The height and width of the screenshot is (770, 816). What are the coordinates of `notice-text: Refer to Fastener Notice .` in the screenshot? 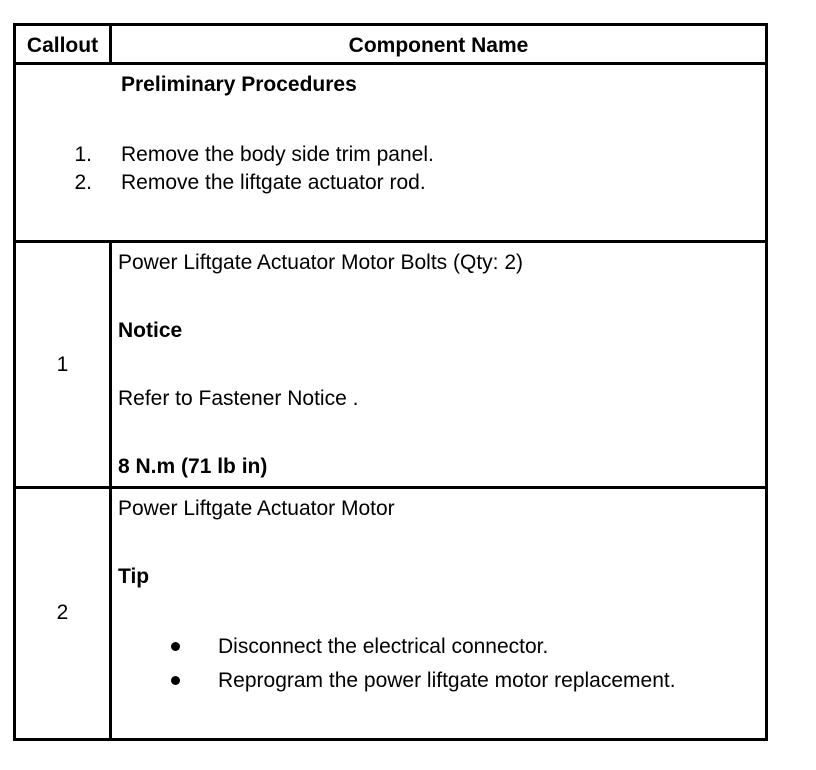 It's located at (238, 398).